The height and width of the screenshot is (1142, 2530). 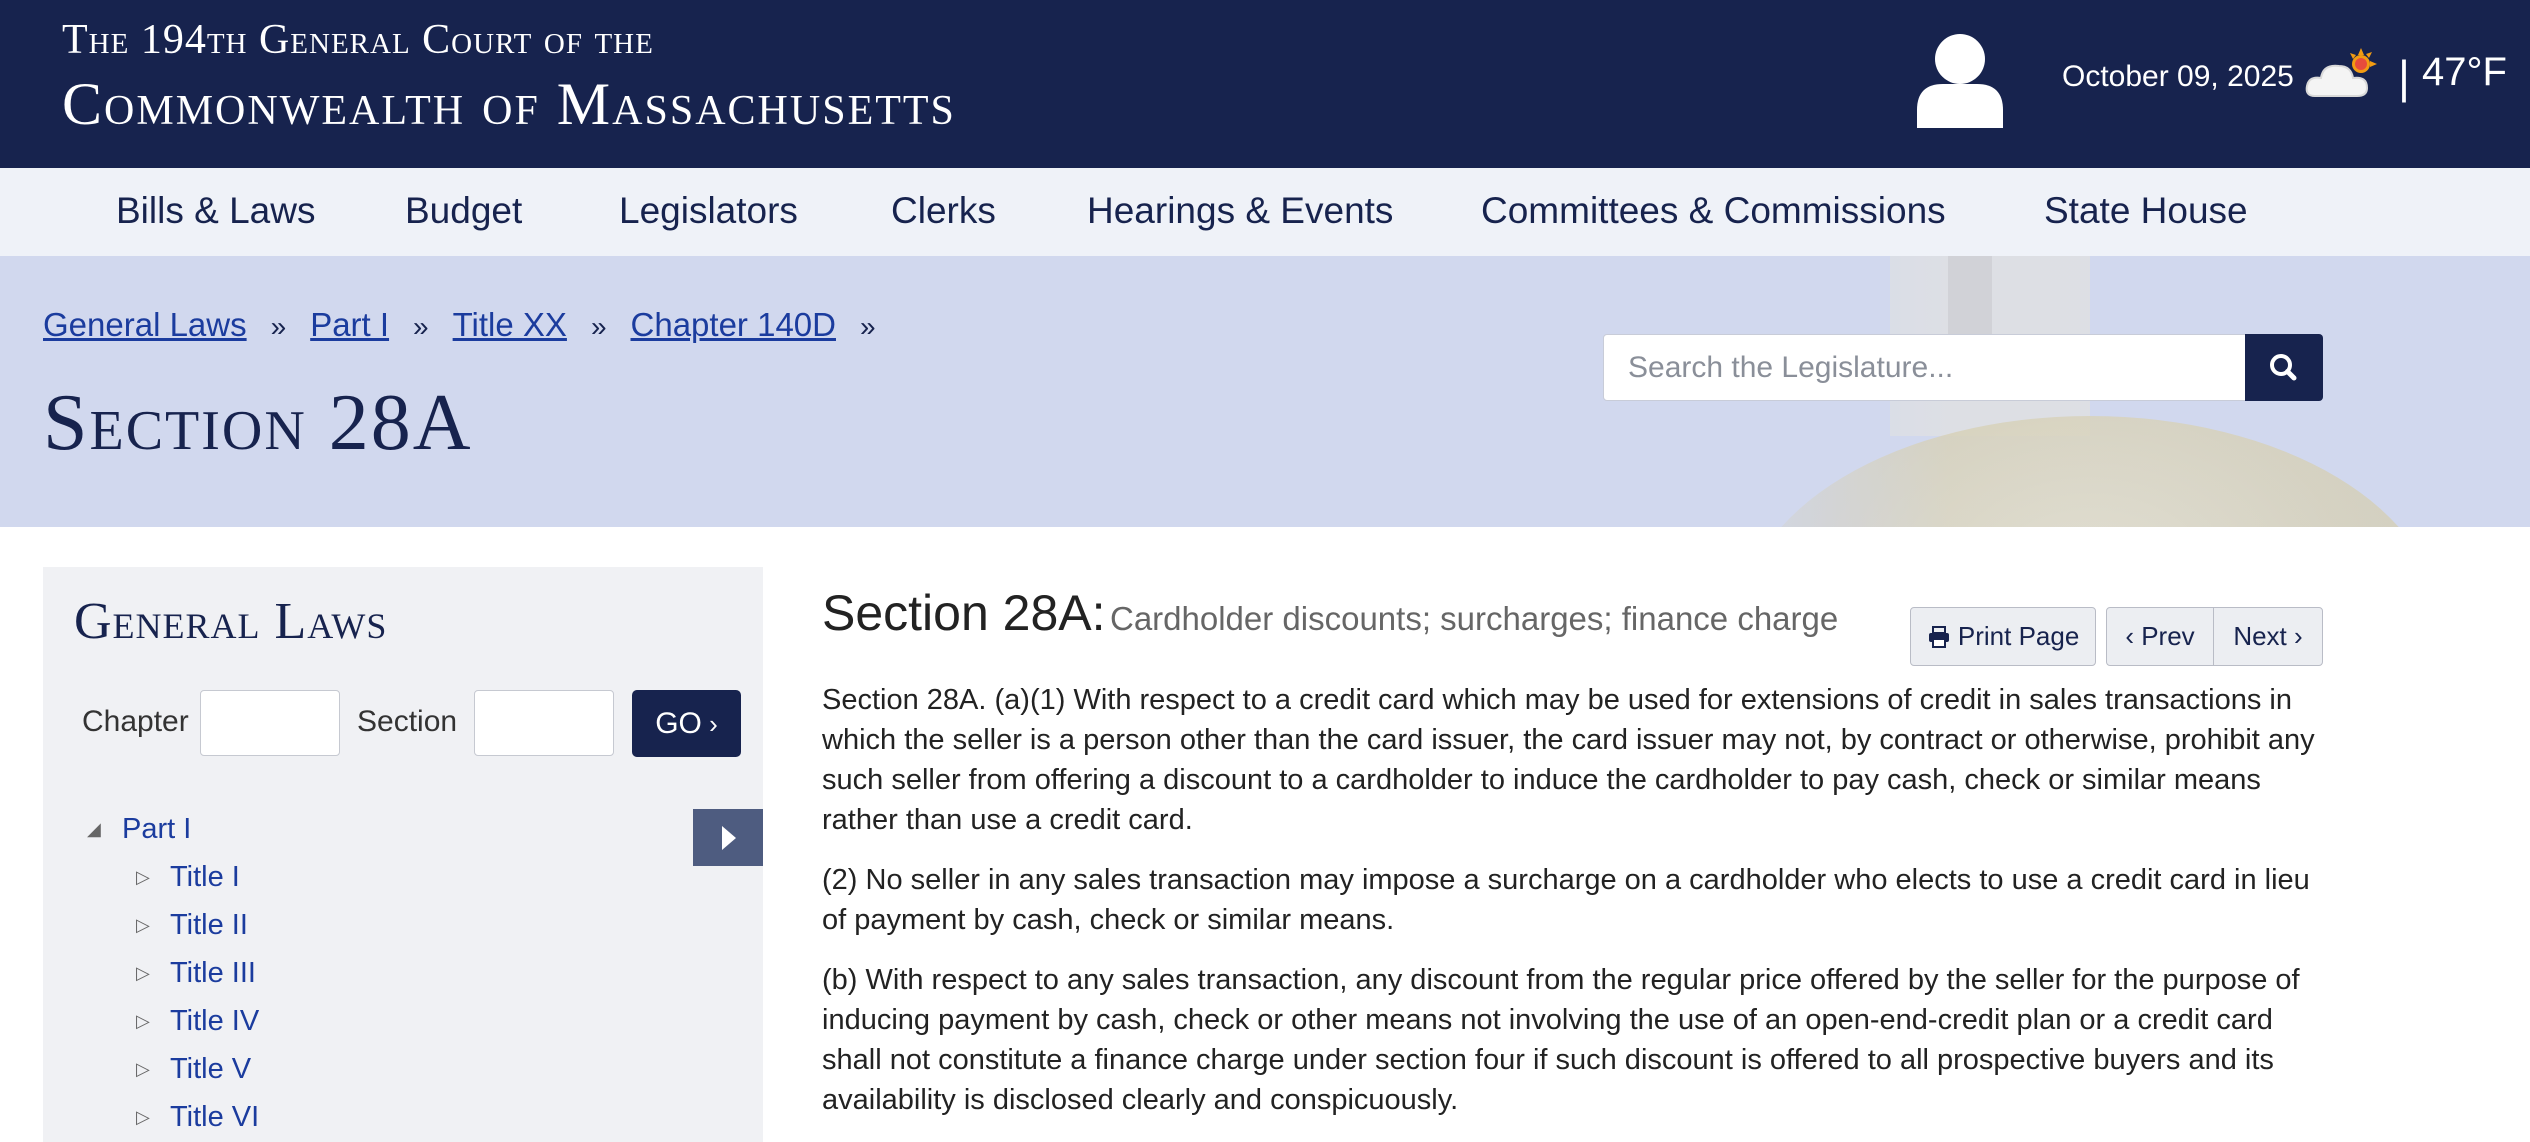 What do you see at coordinates (1924, 367) in the screenshot?
I see `search-input` at bounding box center [1924, 367].